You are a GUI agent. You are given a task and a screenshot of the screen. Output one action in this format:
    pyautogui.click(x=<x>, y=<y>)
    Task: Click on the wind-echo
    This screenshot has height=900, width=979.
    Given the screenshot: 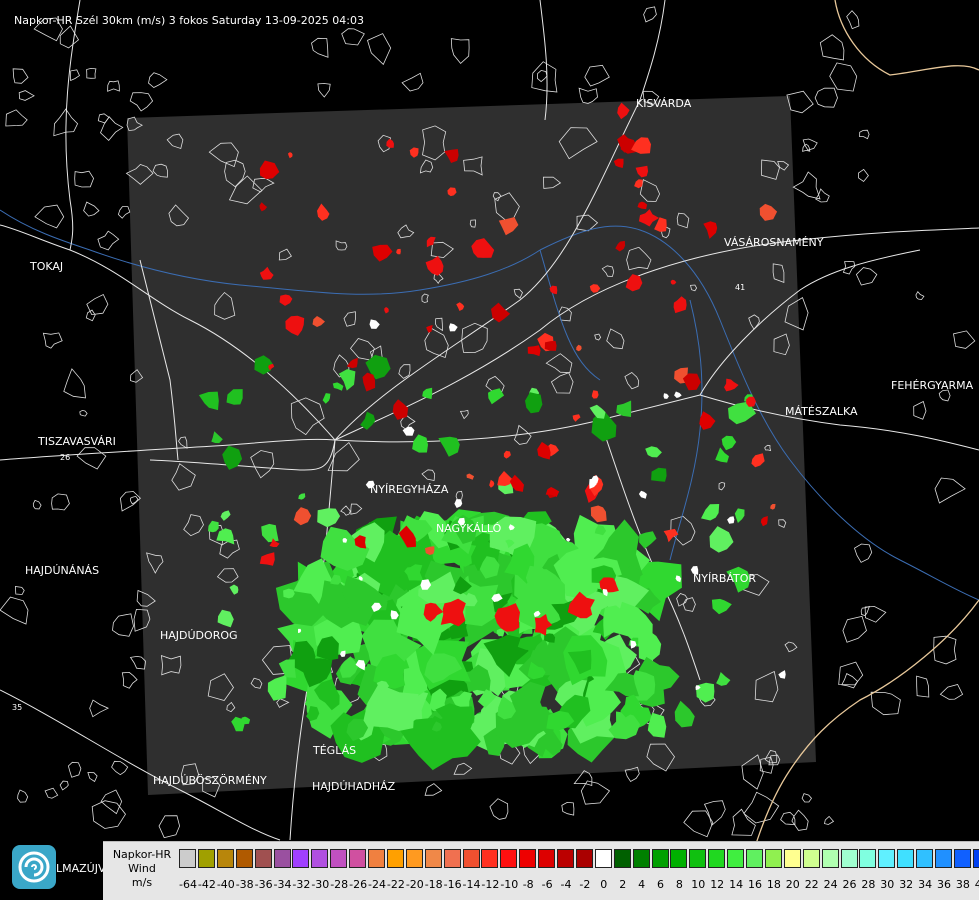 What is the action you would take?
    pyautogui.click(x=550, y=345)
    